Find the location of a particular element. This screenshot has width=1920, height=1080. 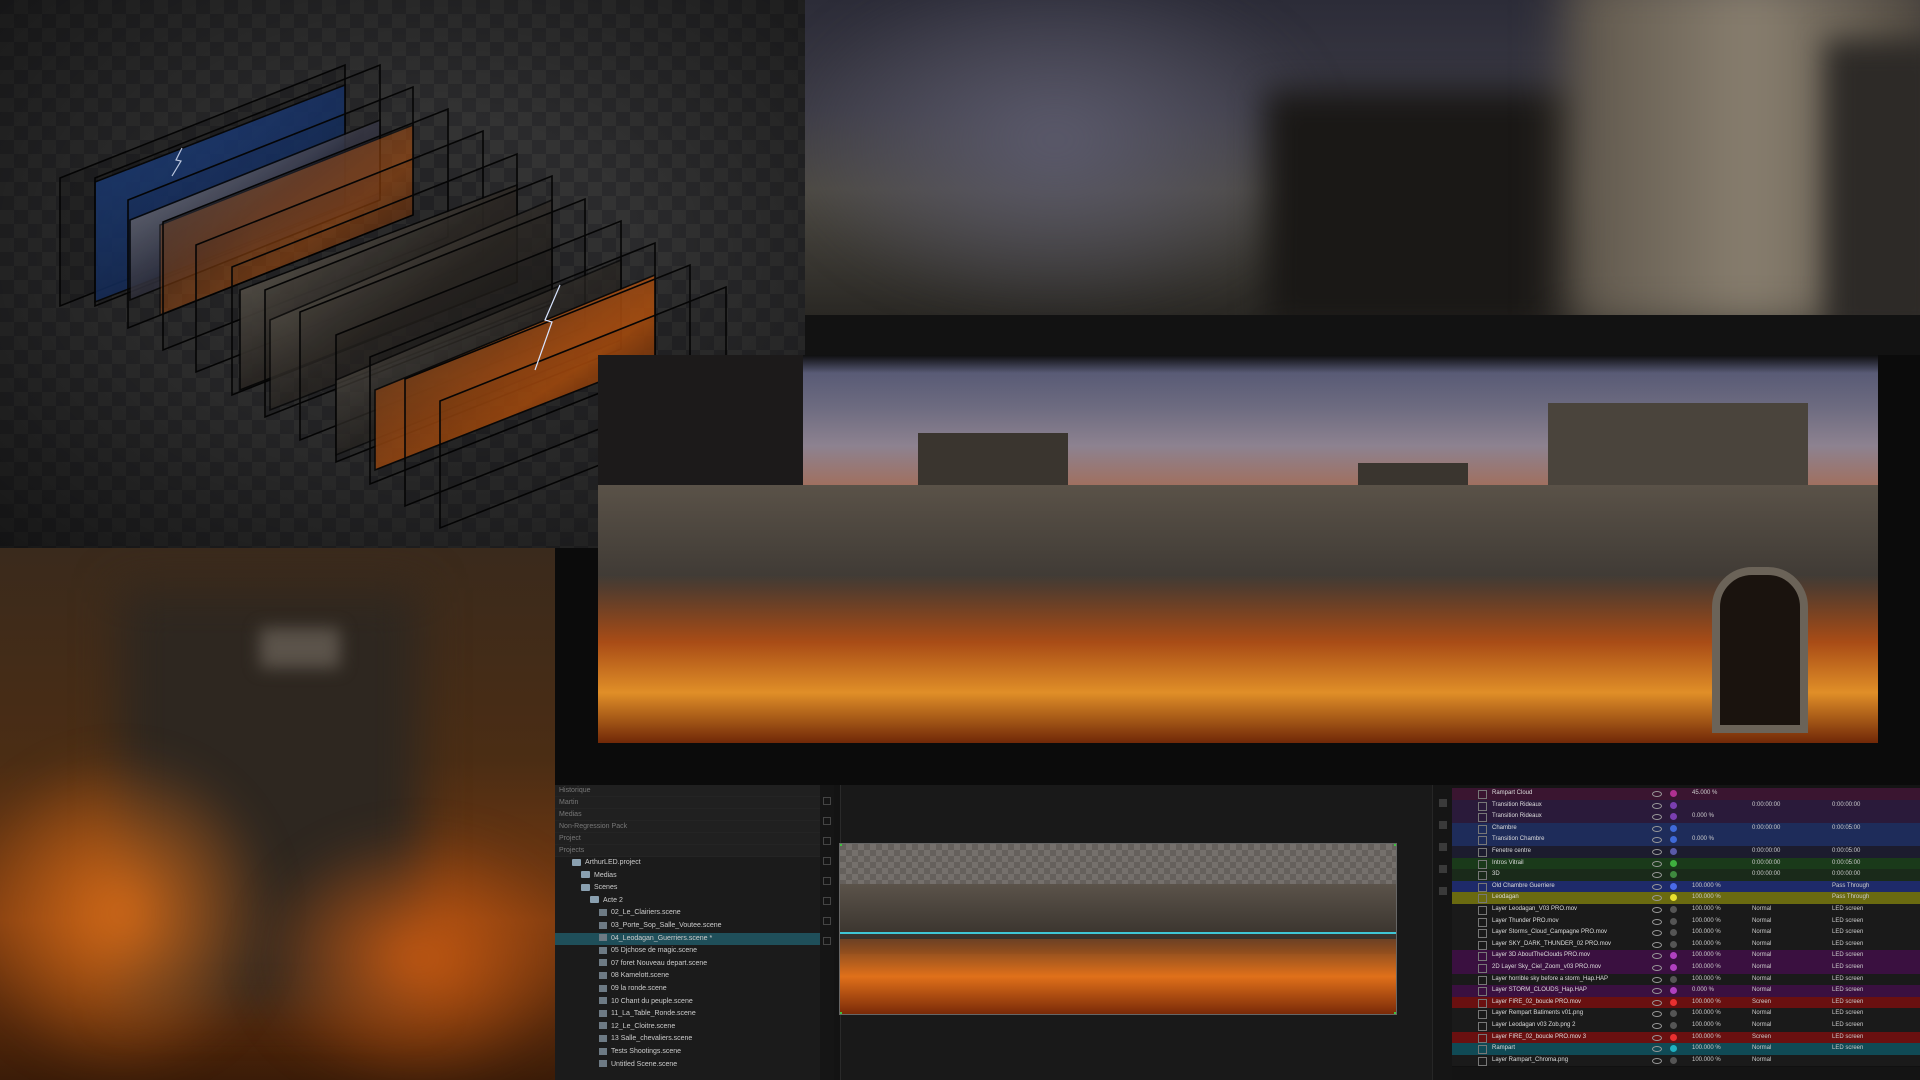

browser-section-header: Non-Regression Pack is located at coordinates (687, 827).